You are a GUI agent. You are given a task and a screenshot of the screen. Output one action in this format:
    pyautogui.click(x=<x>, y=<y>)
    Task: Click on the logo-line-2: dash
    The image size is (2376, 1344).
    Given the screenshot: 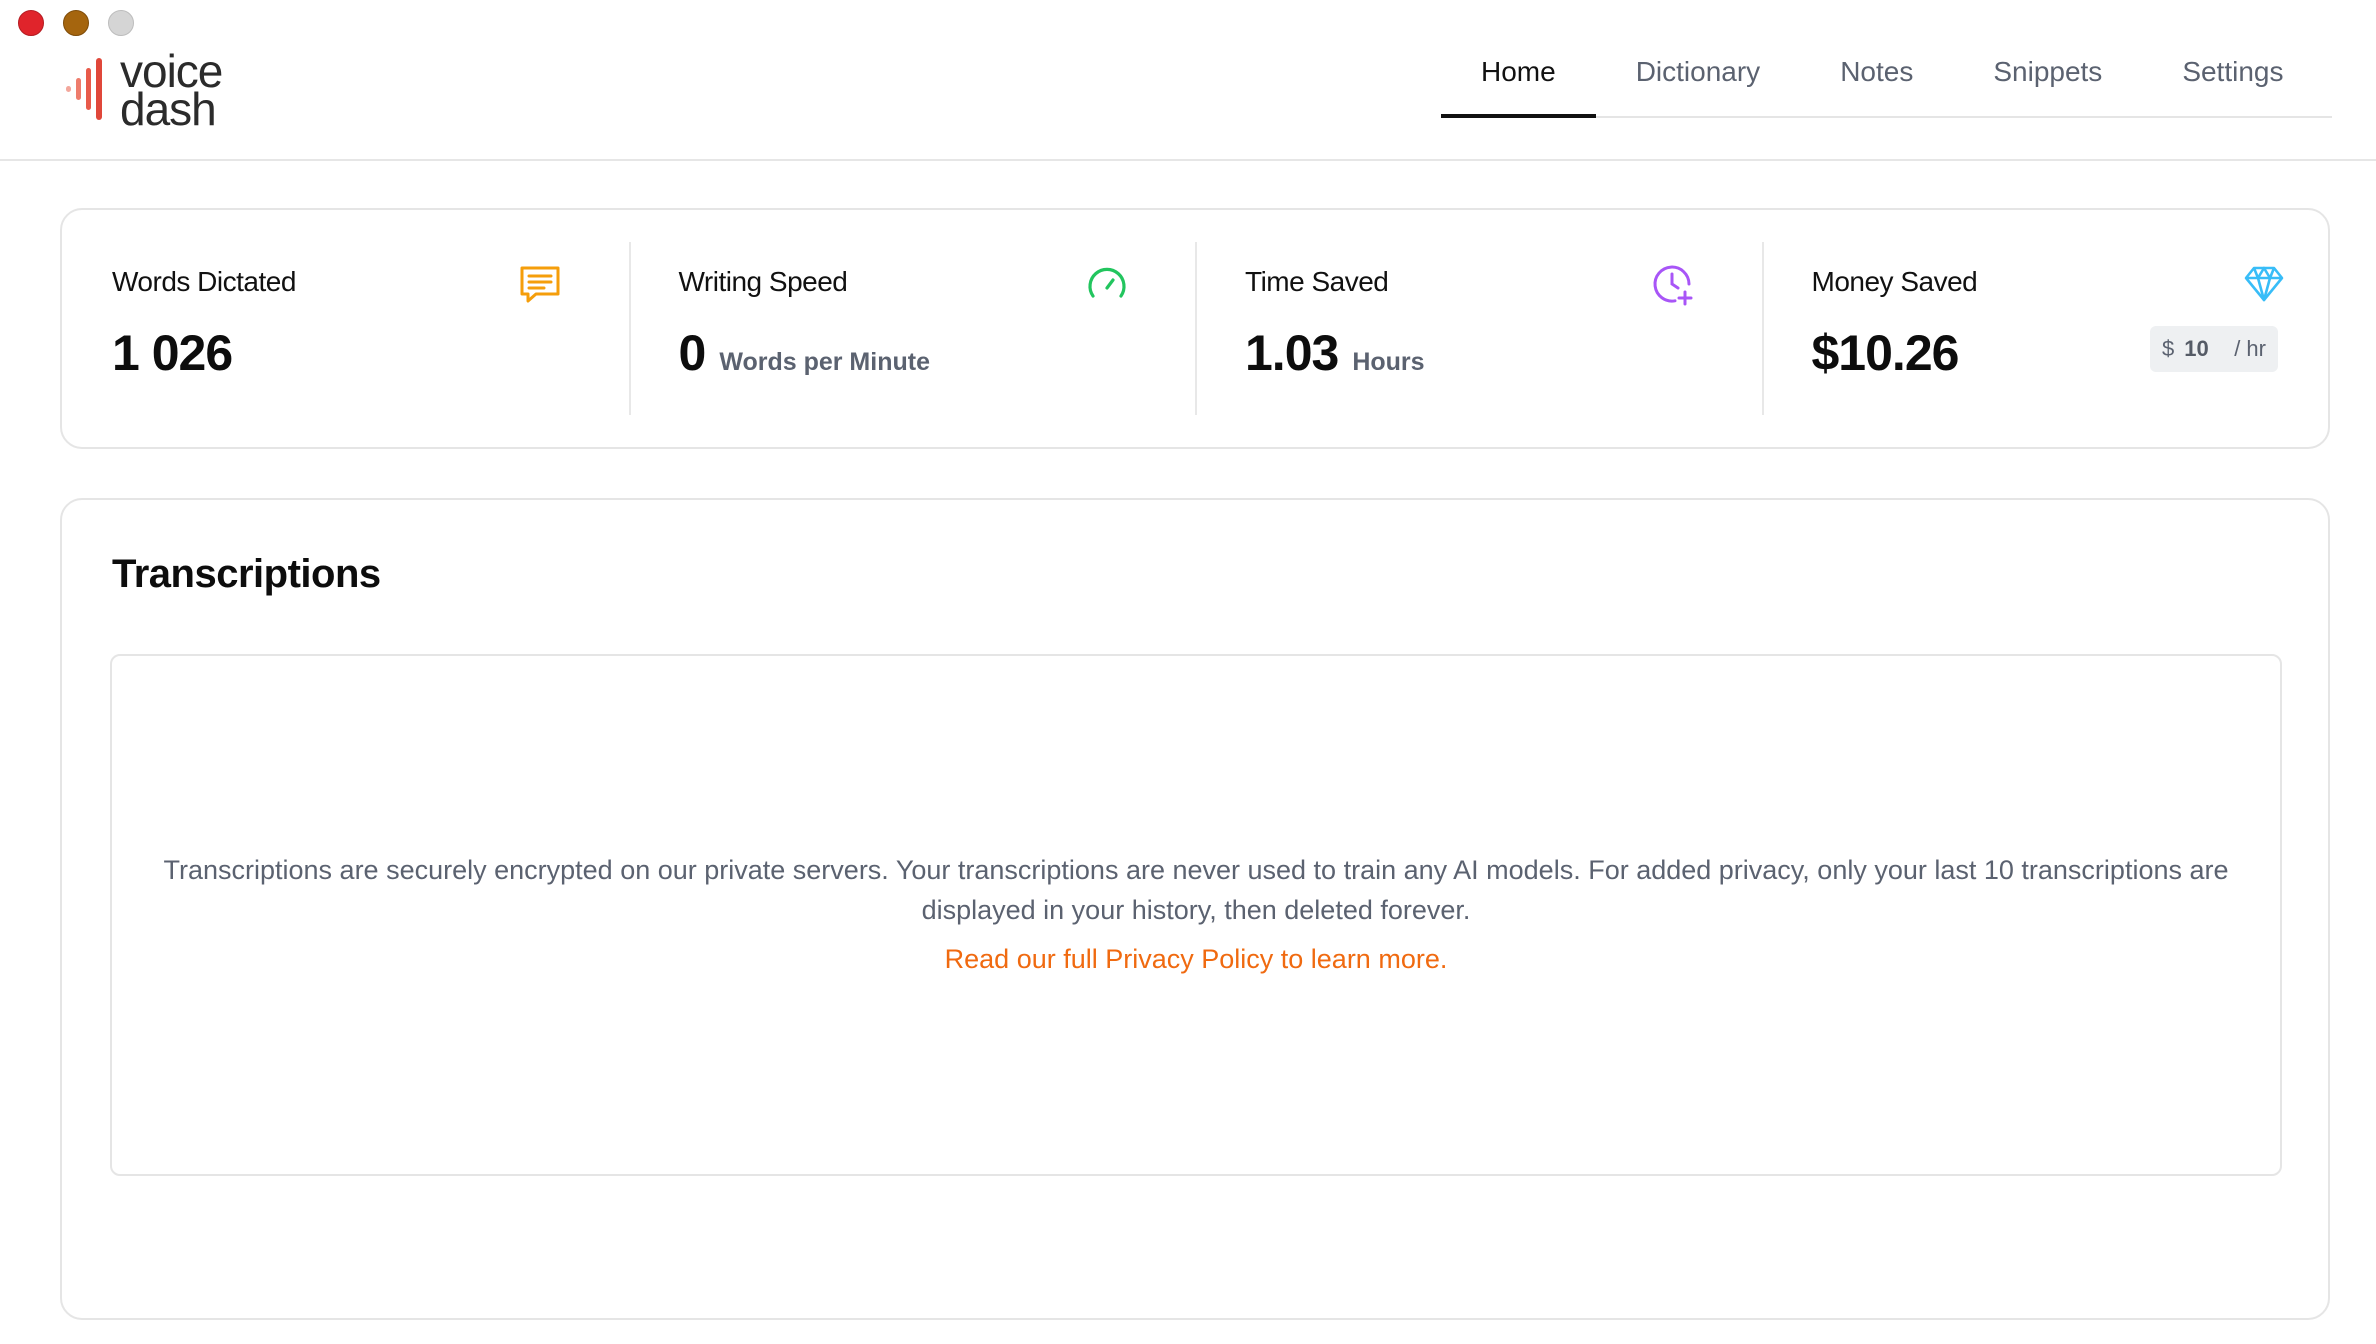 What is the action you would take?
    pyautogui.click(x=168, y=109)
    